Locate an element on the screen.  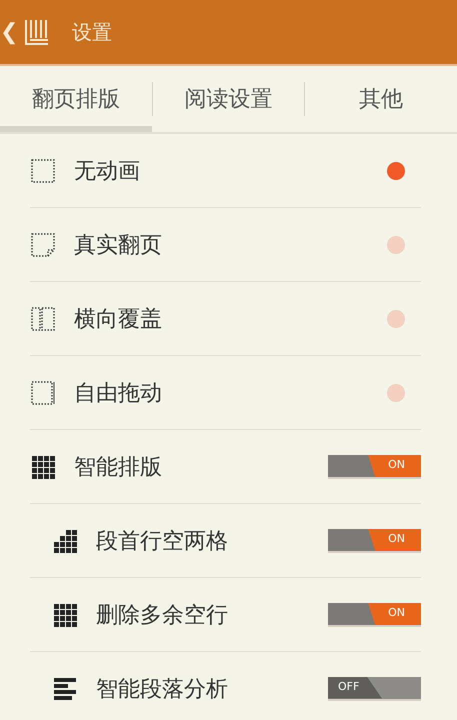
two-pages-icon is located at coordinates (43, 319).